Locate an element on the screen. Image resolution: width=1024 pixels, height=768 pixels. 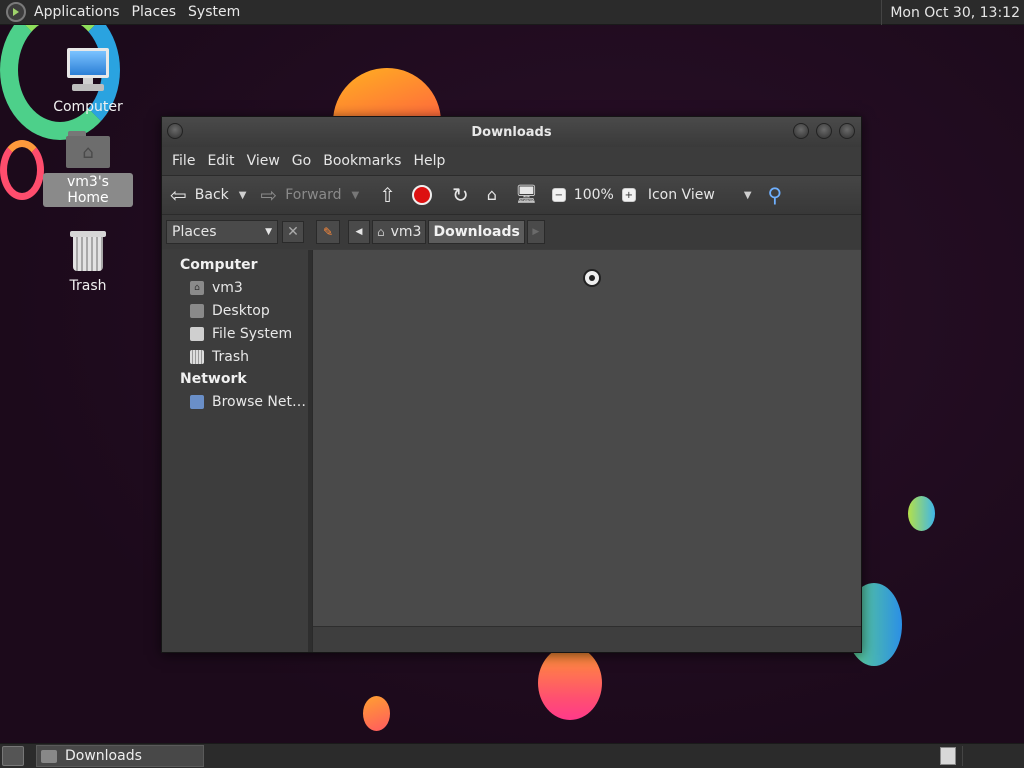
desktop-icon-label: vm3's Home is located at coordinates (88, 190).